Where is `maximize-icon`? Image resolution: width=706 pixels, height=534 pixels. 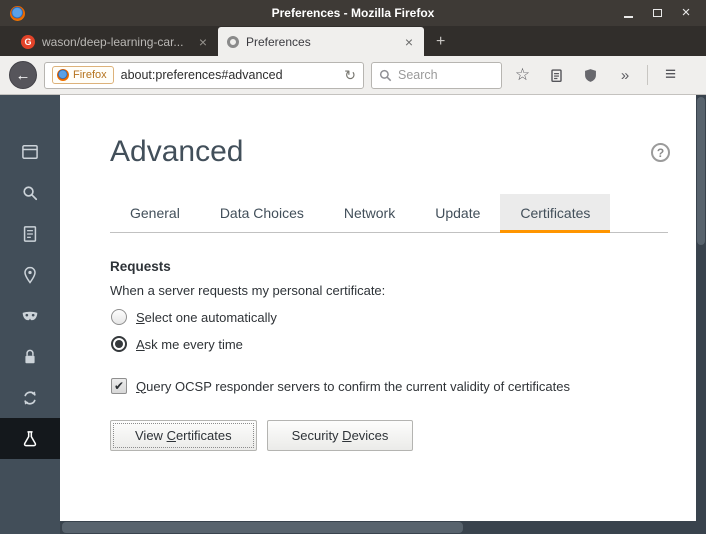
maximize-icon is located at coordinates (657, 13).